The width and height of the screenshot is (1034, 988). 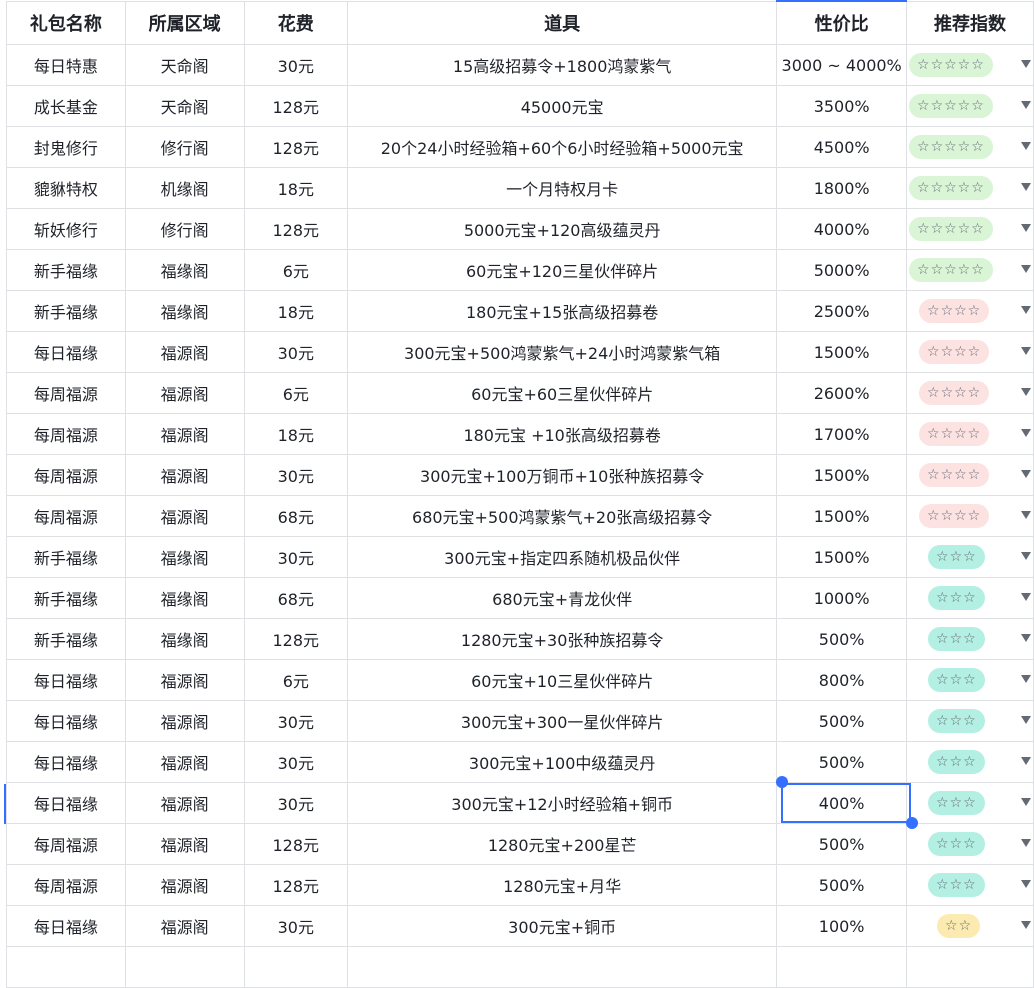 What do you see at coordinates (562, 65) in the screenshot?
I see `cell-items: 15高级招募令+1800鸿蒙紫气` at bounding box center [562, 65].